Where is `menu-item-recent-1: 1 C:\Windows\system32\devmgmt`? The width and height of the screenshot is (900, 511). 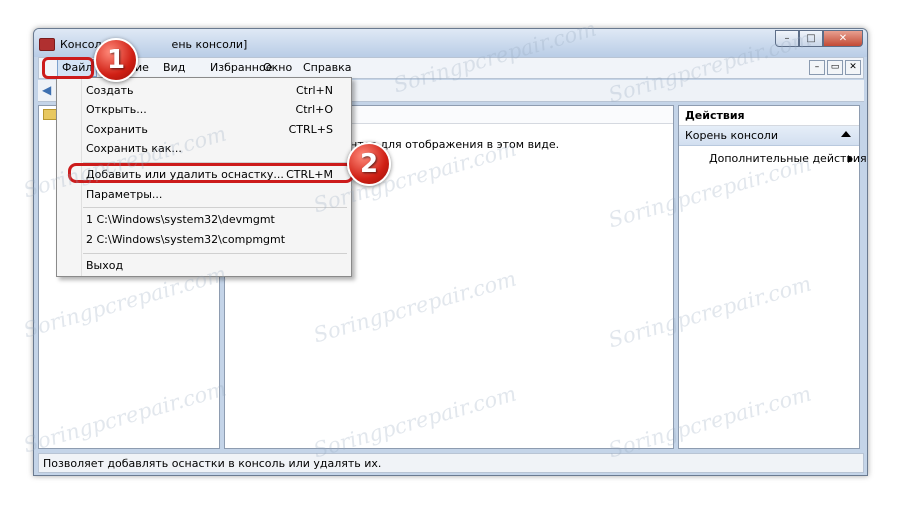
menu-item-recent-1: 1 C:\Windows\system32\devmgmt is located at coordinates (180, 219).